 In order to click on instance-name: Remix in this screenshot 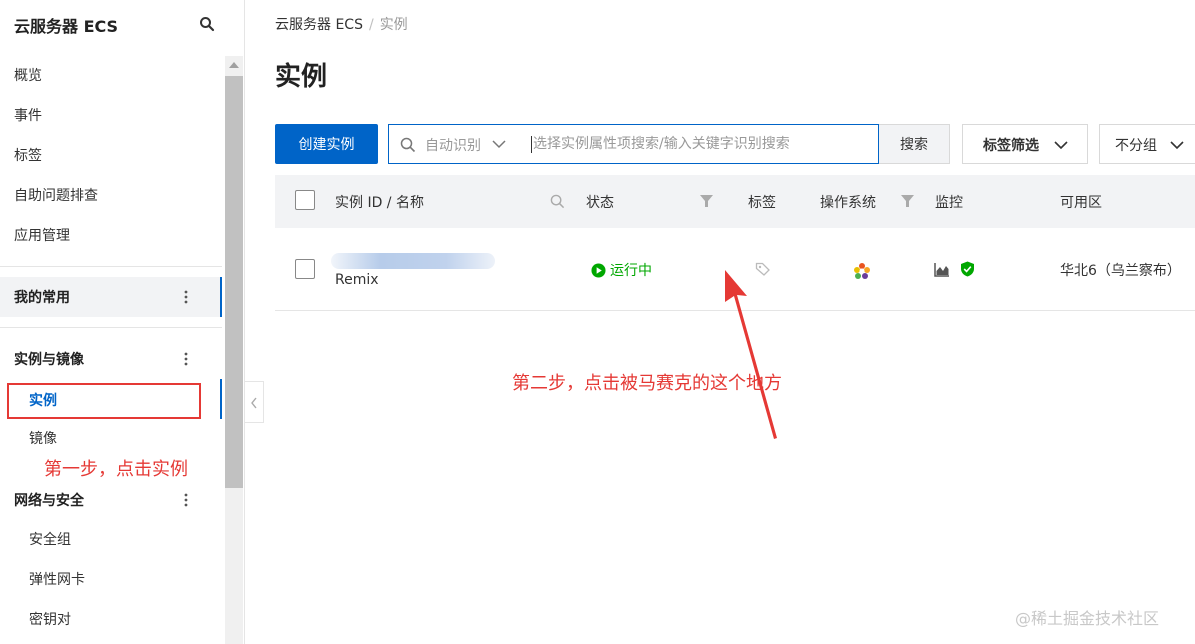, I will do `click(357, 280)`.